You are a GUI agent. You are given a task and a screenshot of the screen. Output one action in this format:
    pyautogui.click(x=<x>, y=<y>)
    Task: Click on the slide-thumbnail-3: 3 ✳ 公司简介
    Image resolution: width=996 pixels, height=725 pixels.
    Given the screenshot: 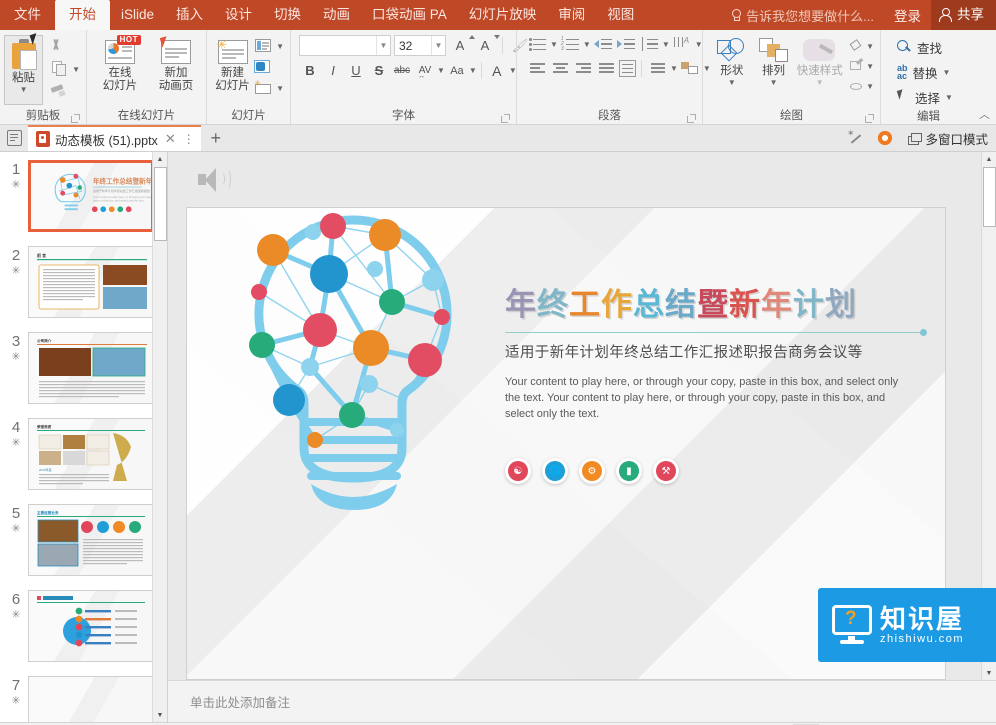 What is the action you would take?
    pyautogui.click(x=83, y=375)
    